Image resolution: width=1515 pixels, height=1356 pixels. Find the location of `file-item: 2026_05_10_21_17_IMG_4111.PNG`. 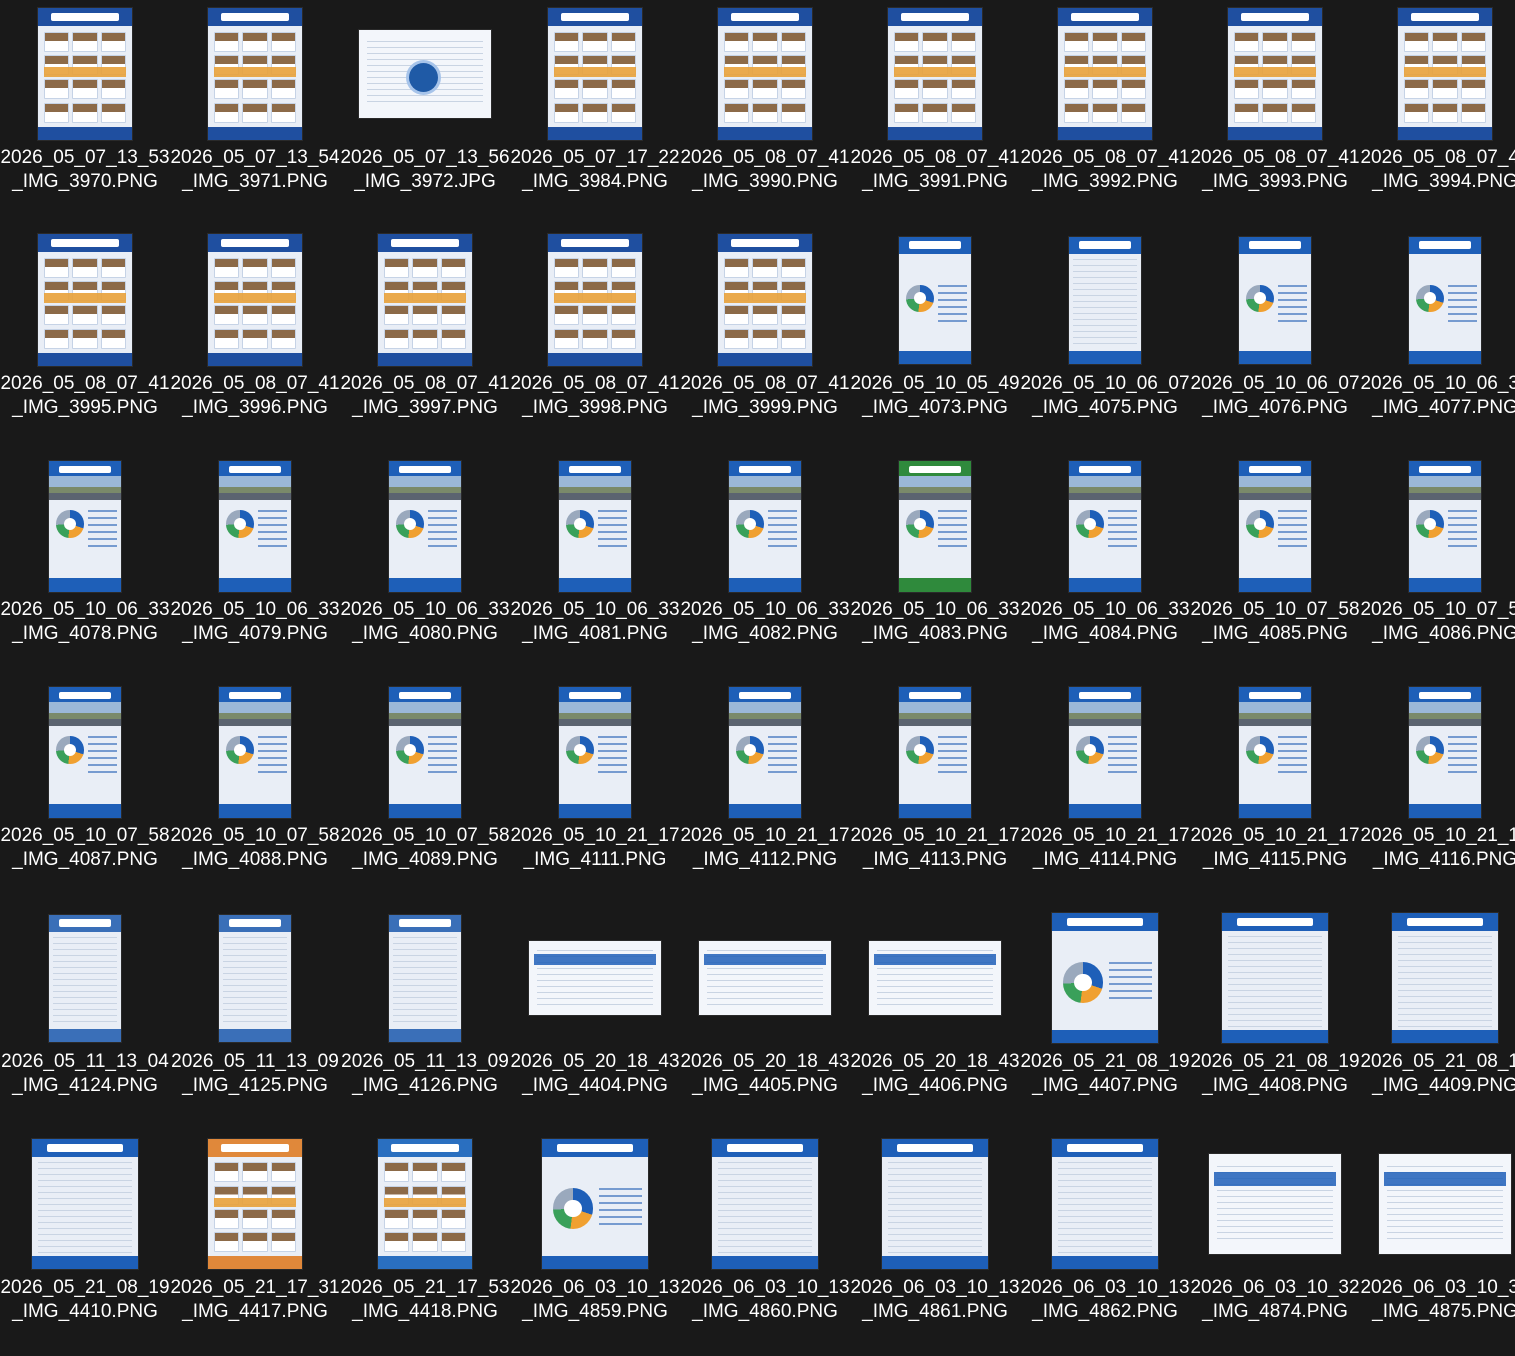

file-item: 2026_05_10_21_17_IMG_4111.PNG is located at coordinates (595, 791).